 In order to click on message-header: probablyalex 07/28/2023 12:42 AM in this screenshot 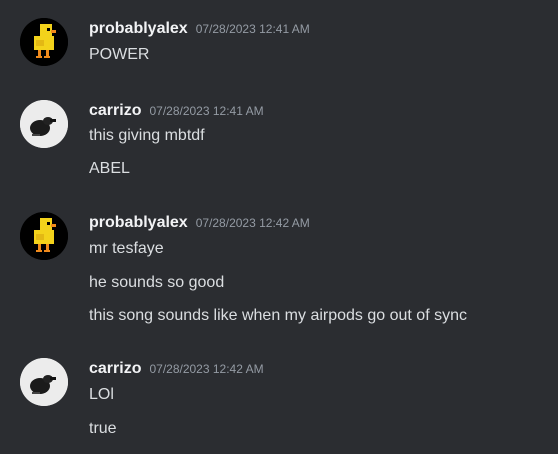, I will do `click(199, 223)`.